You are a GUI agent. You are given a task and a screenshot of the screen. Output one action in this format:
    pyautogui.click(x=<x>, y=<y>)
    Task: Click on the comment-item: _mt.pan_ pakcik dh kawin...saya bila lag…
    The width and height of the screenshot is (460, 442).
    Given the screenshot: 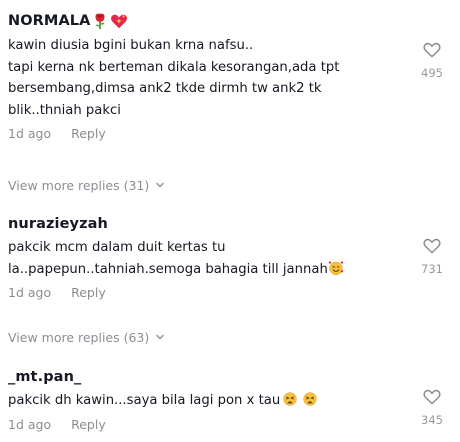 What is the action you would take?
    pyautogui.click(x=230, y=400)
    